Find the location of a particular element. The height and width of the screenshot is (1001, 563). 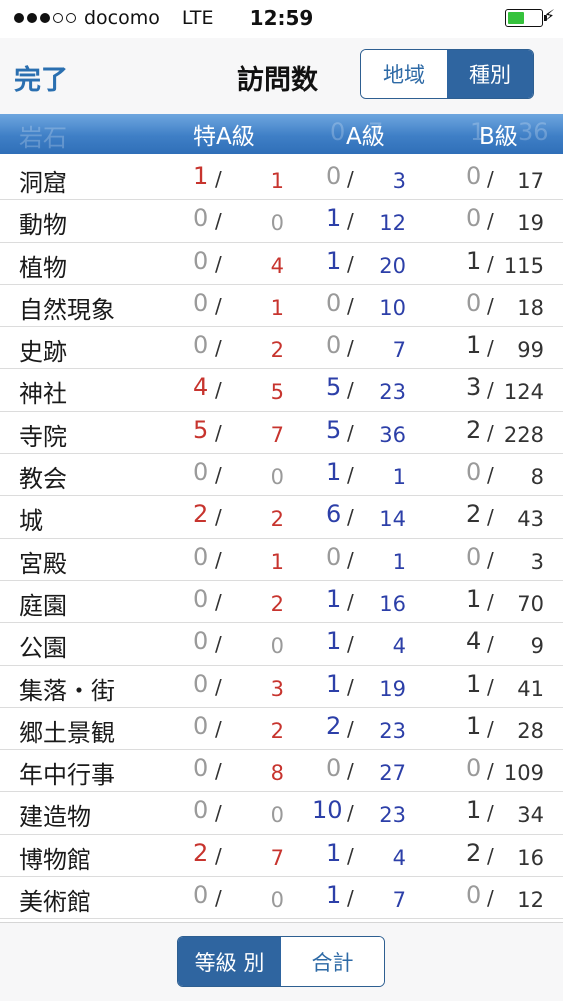

total-count: 18 is located at coordinates (530, 307).